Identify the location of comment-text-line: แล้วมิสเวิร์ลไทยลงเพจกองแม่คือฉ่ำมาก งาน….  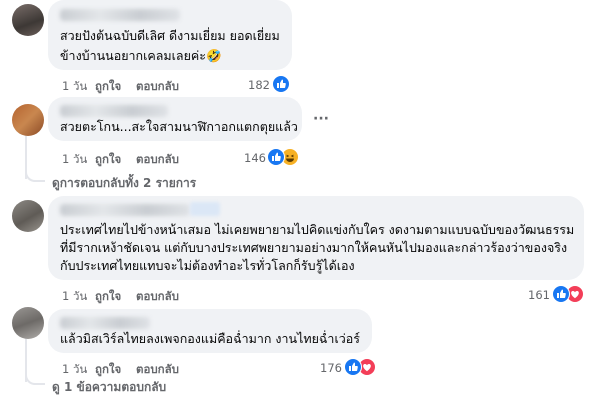
(210, 338).